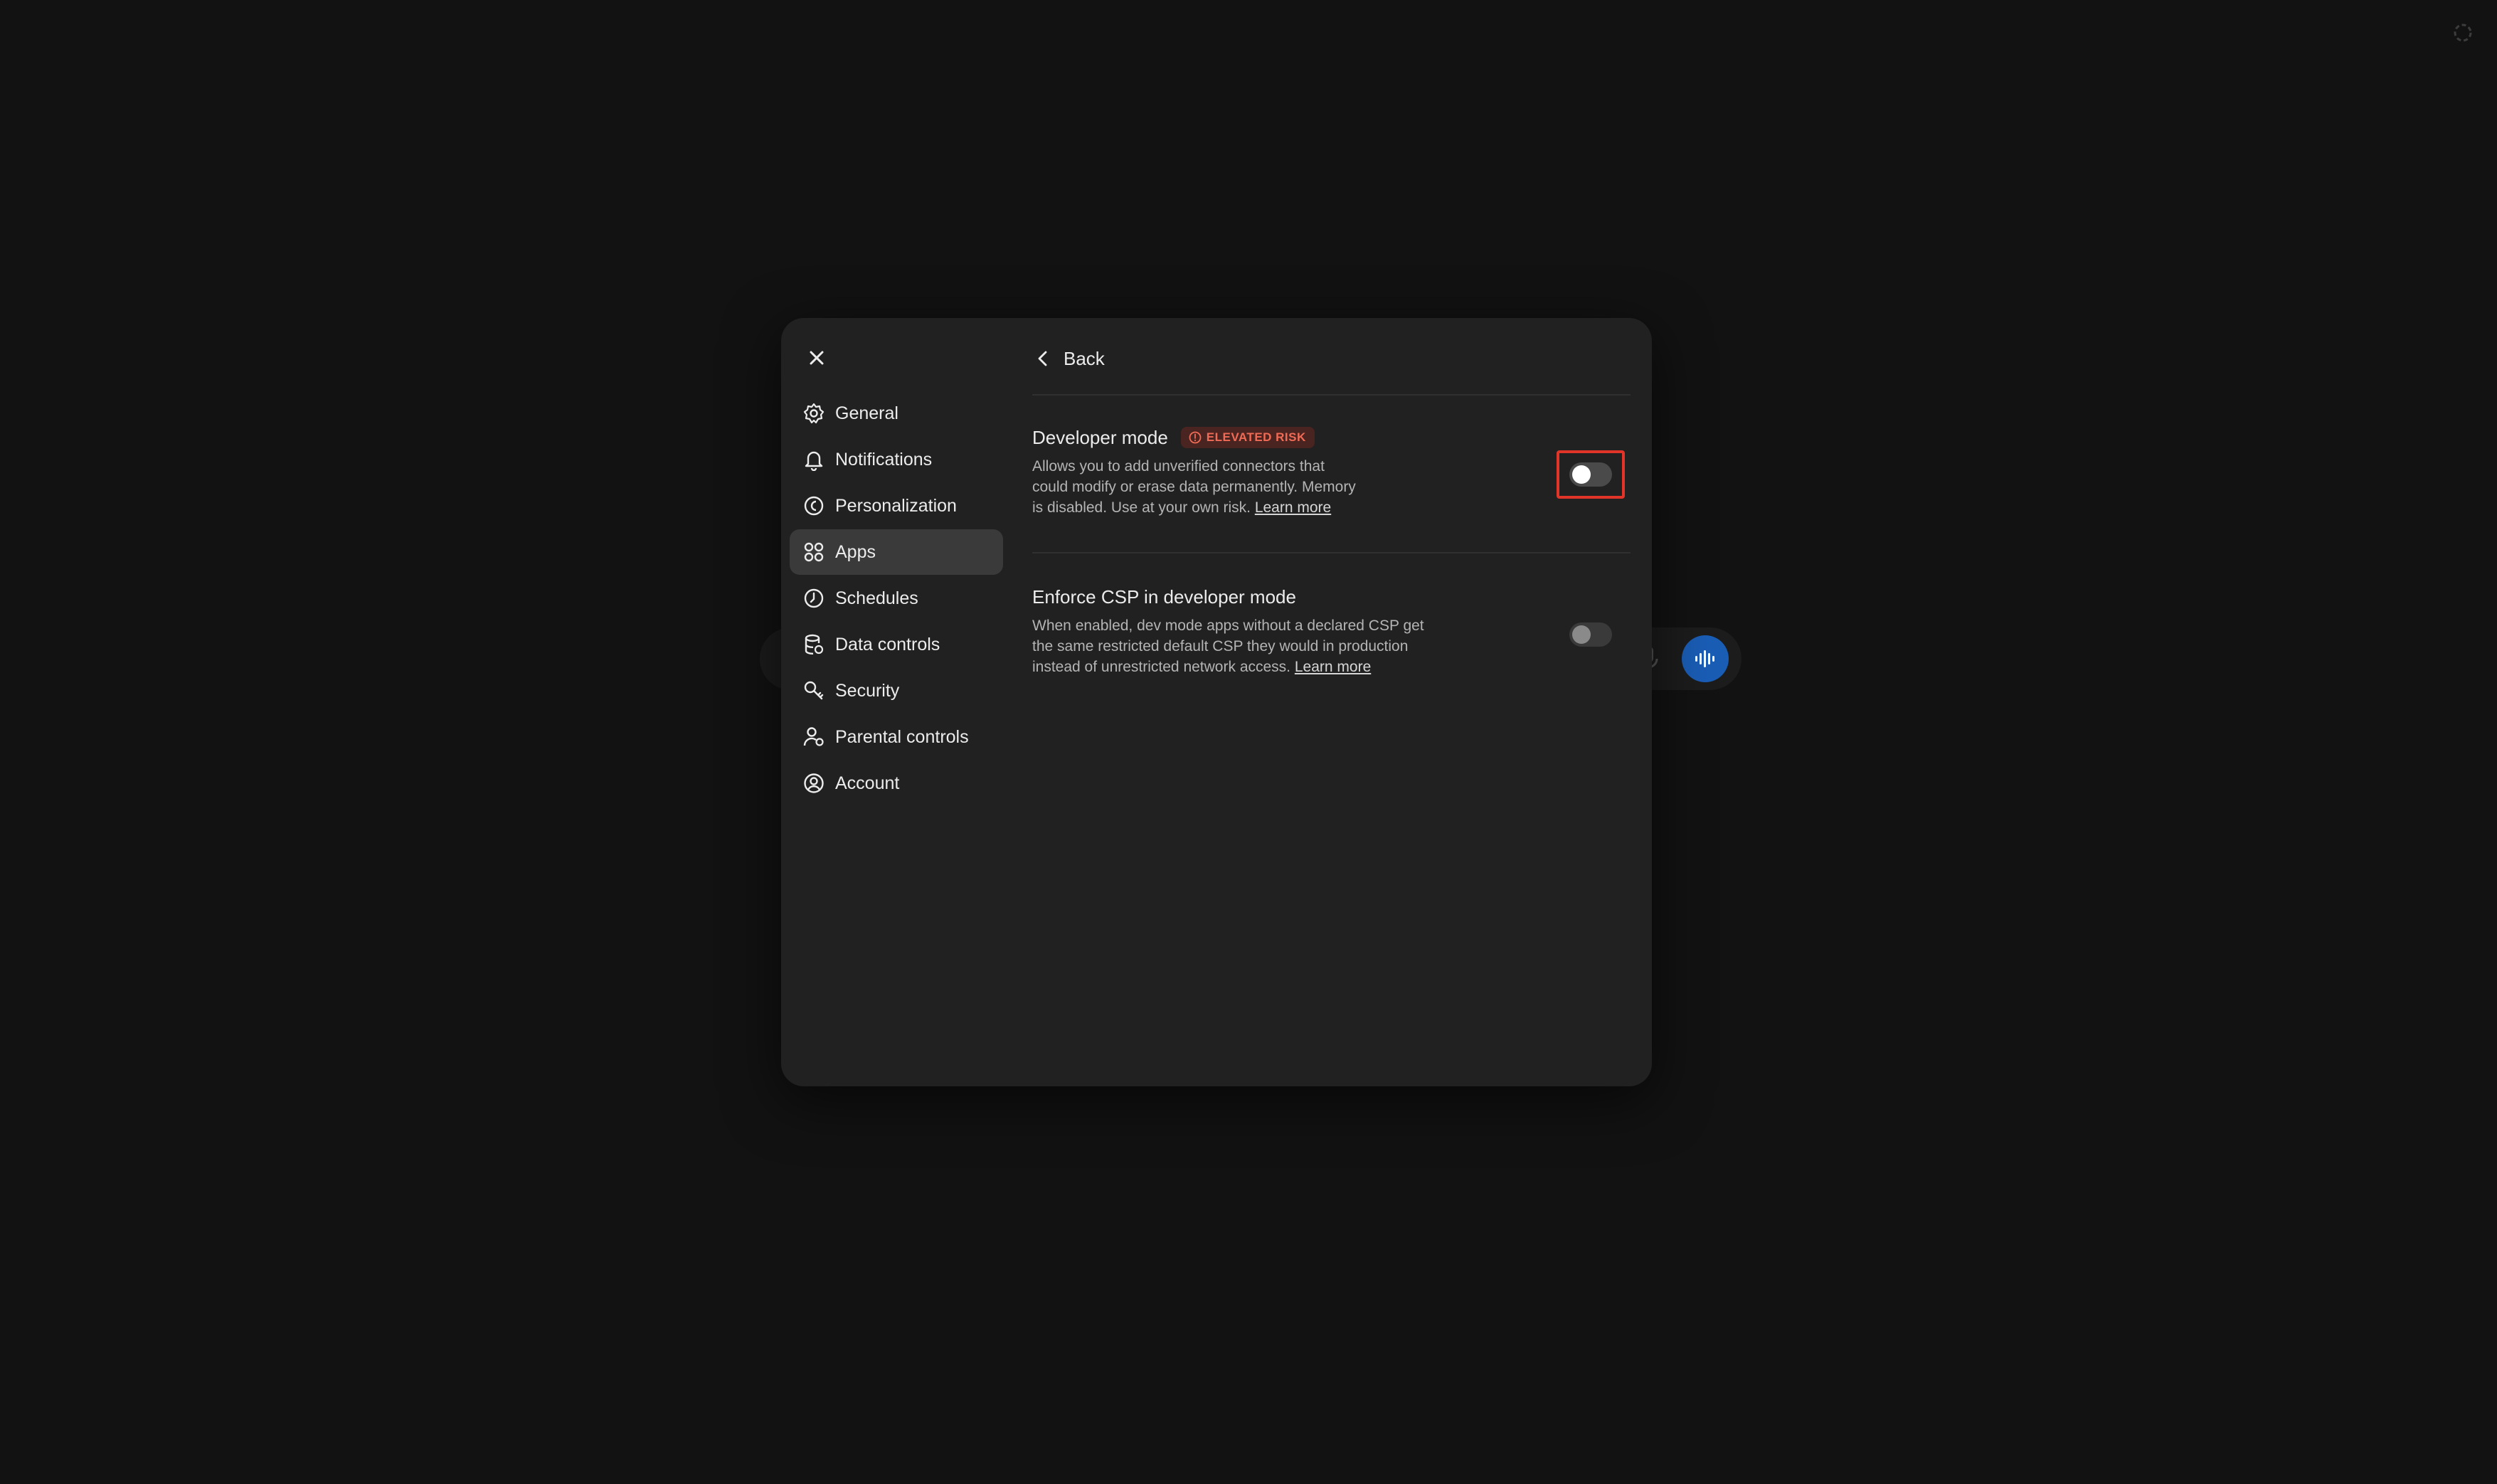  I want to click on back-label: Back, so click(1084, 358).